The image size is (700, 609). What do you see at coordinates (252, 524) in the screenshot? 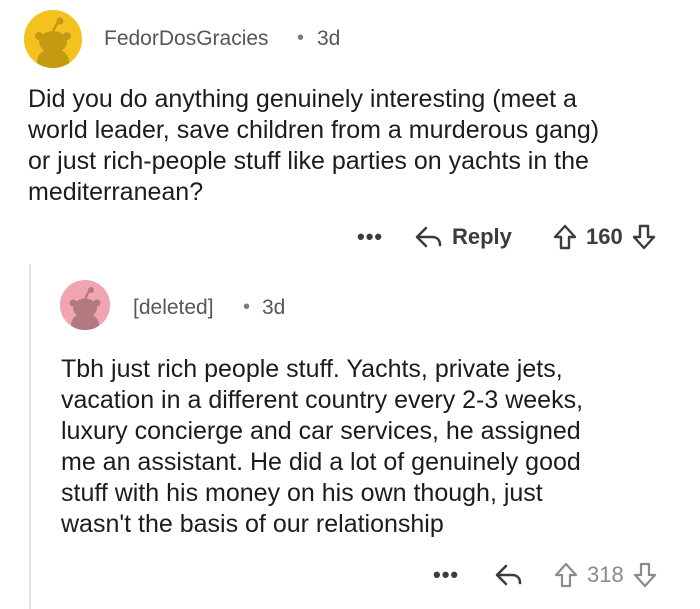
I see `comment-body-line: wasn't the basis of our relationship` at bounding box center [252, 524].